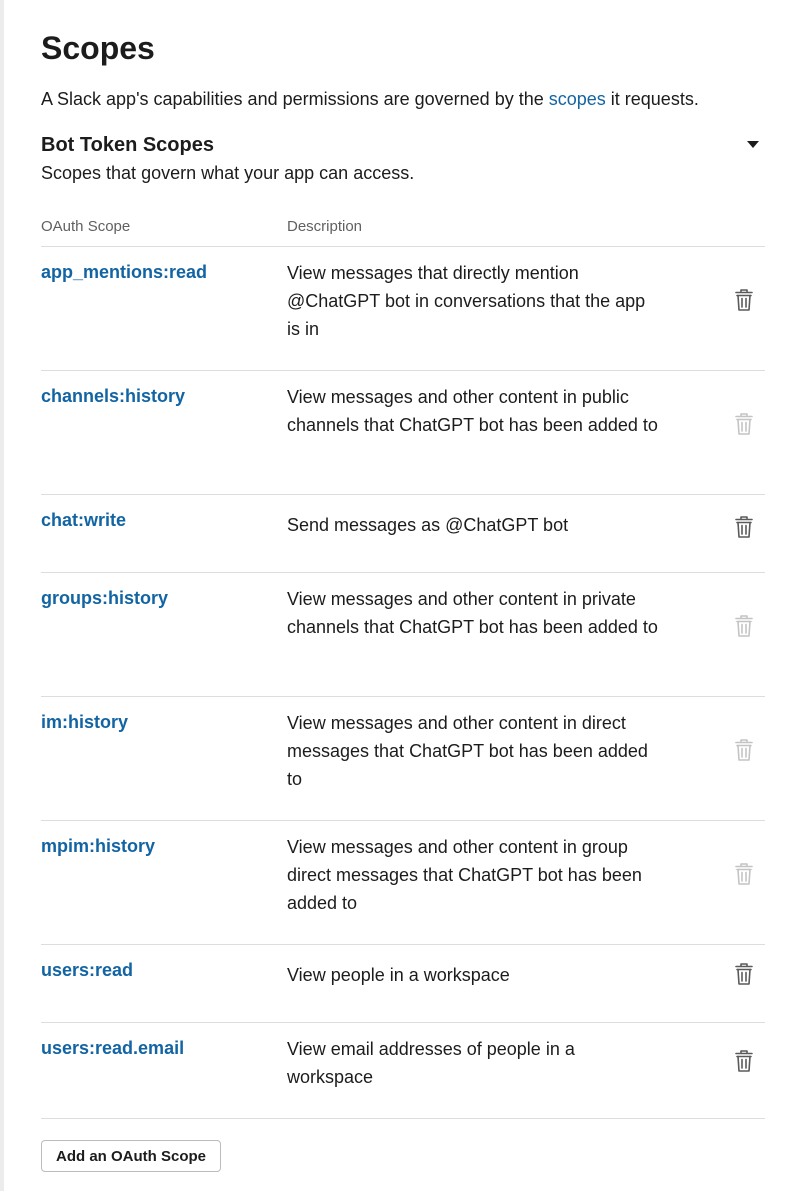 The width and height of the screenshot is (800, 1191). What do you see at coordinates (127, 145) in the screenshot?
I see `bot-token-scopes-title: Bot Token Scopes` at bounding box center [127, 145].